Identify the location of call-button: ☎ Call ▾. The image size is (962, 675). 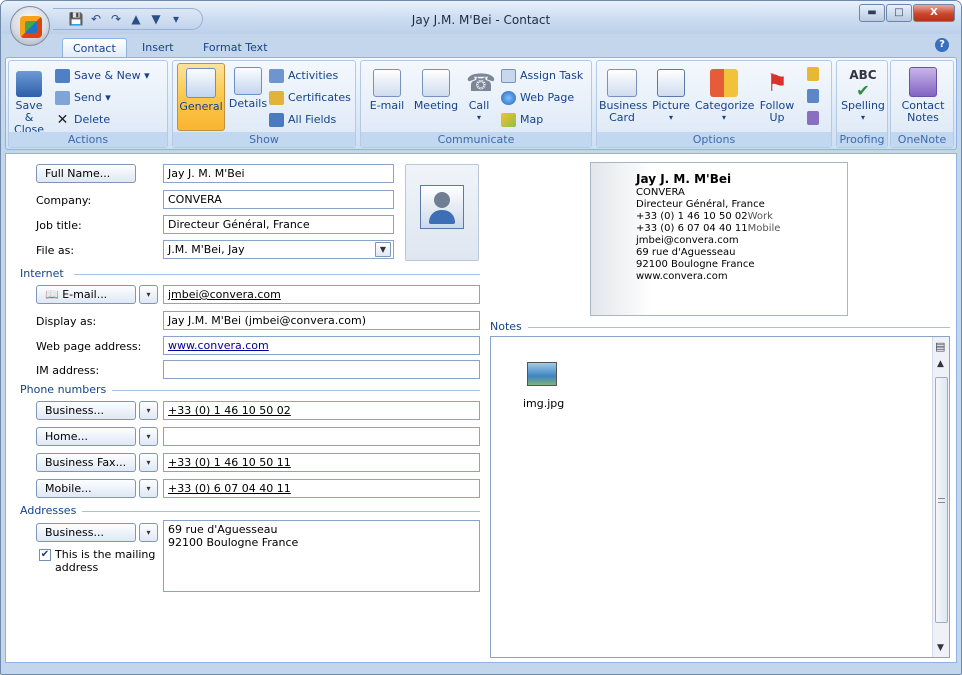
(480, 96).